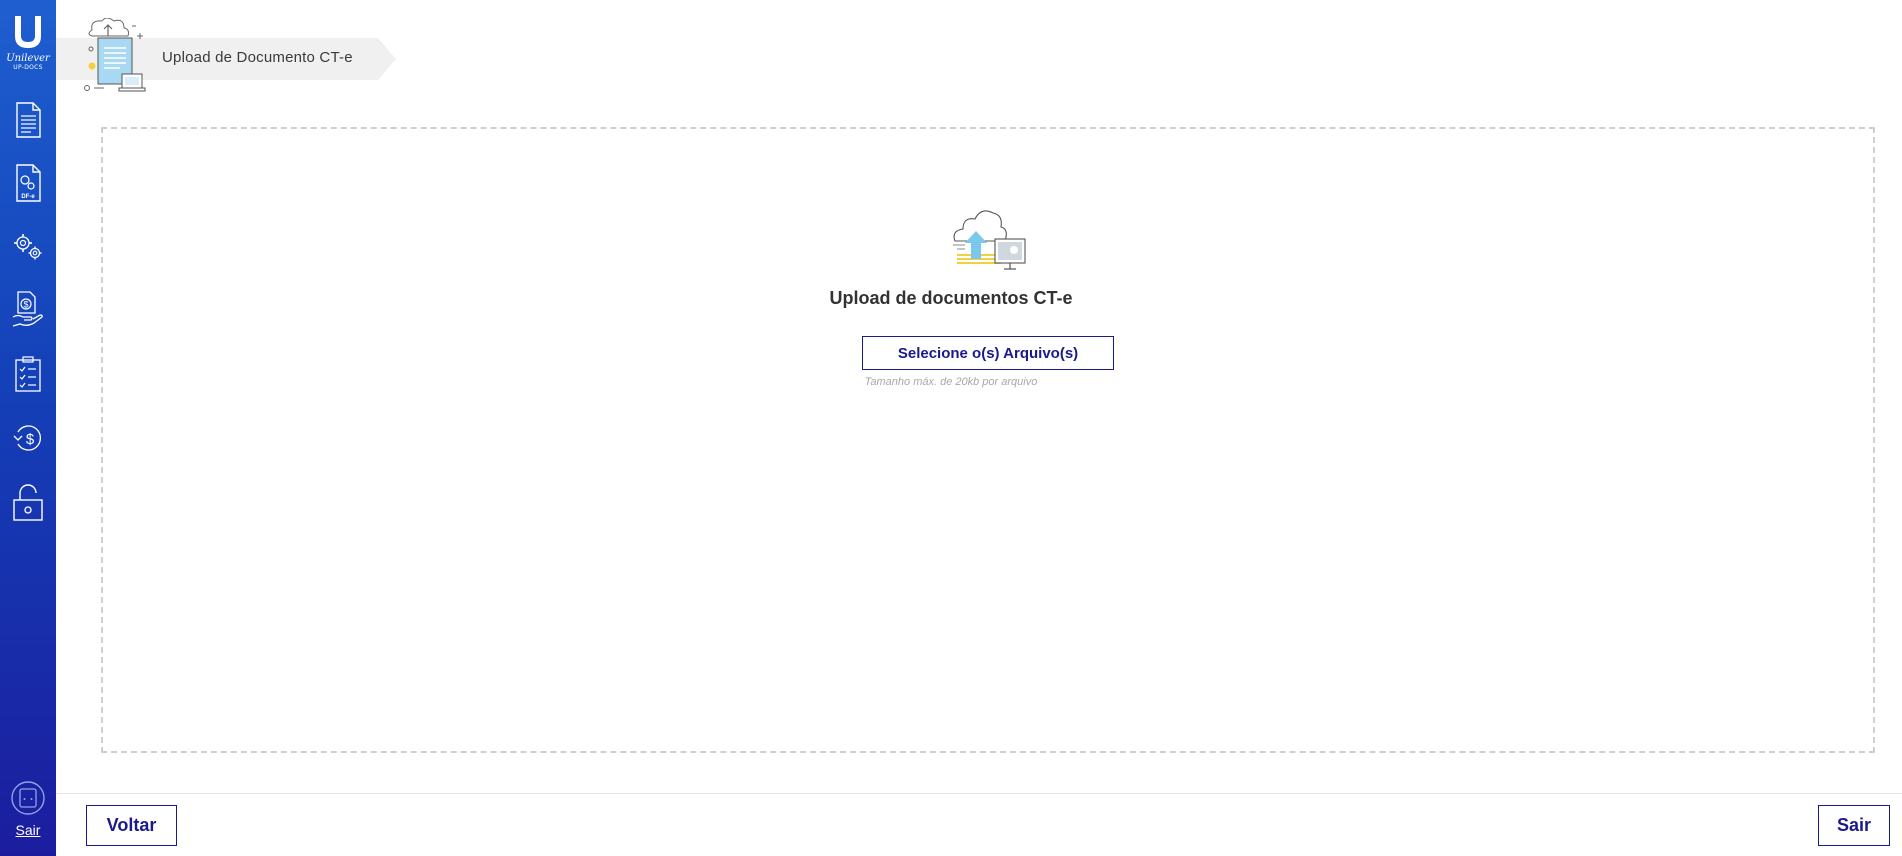 The width and height of the screenshot is (1902, 856). Describe the element at coordinates (979, 793) in the screenshot. I see `footer-divider` at that location.